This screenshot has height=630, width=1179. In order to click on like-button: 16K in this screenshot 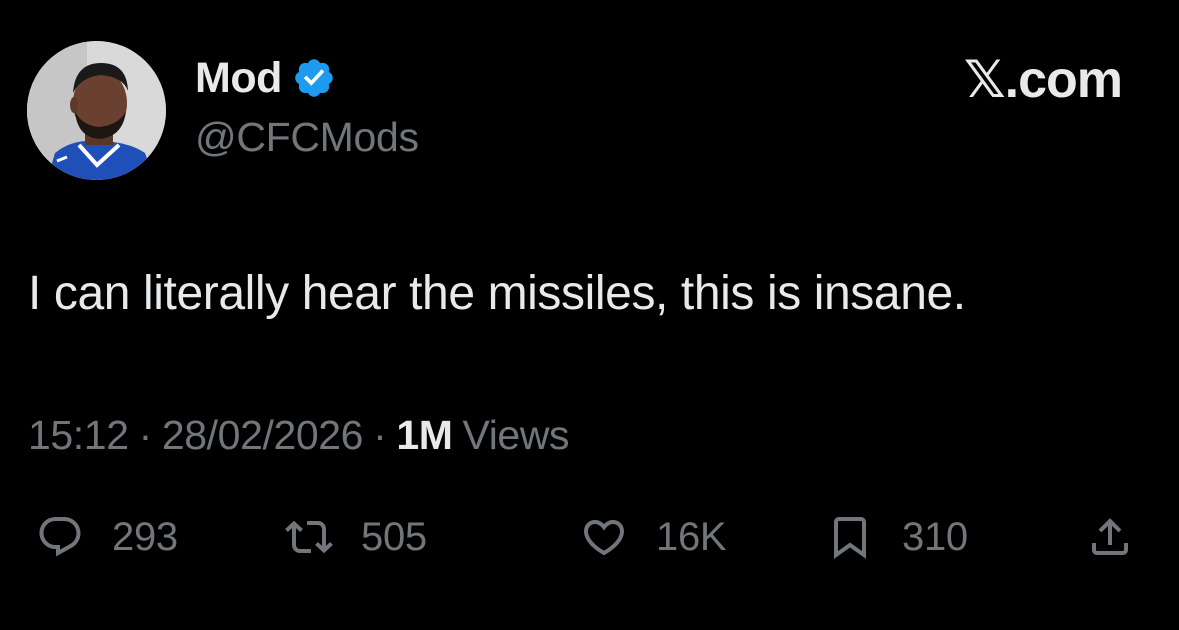, I will do `click(653, 537)`.